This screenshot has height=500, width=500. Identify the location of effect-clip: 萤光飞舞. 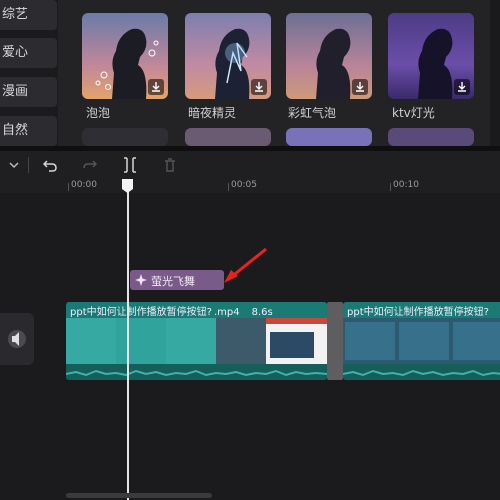
(177, 280).